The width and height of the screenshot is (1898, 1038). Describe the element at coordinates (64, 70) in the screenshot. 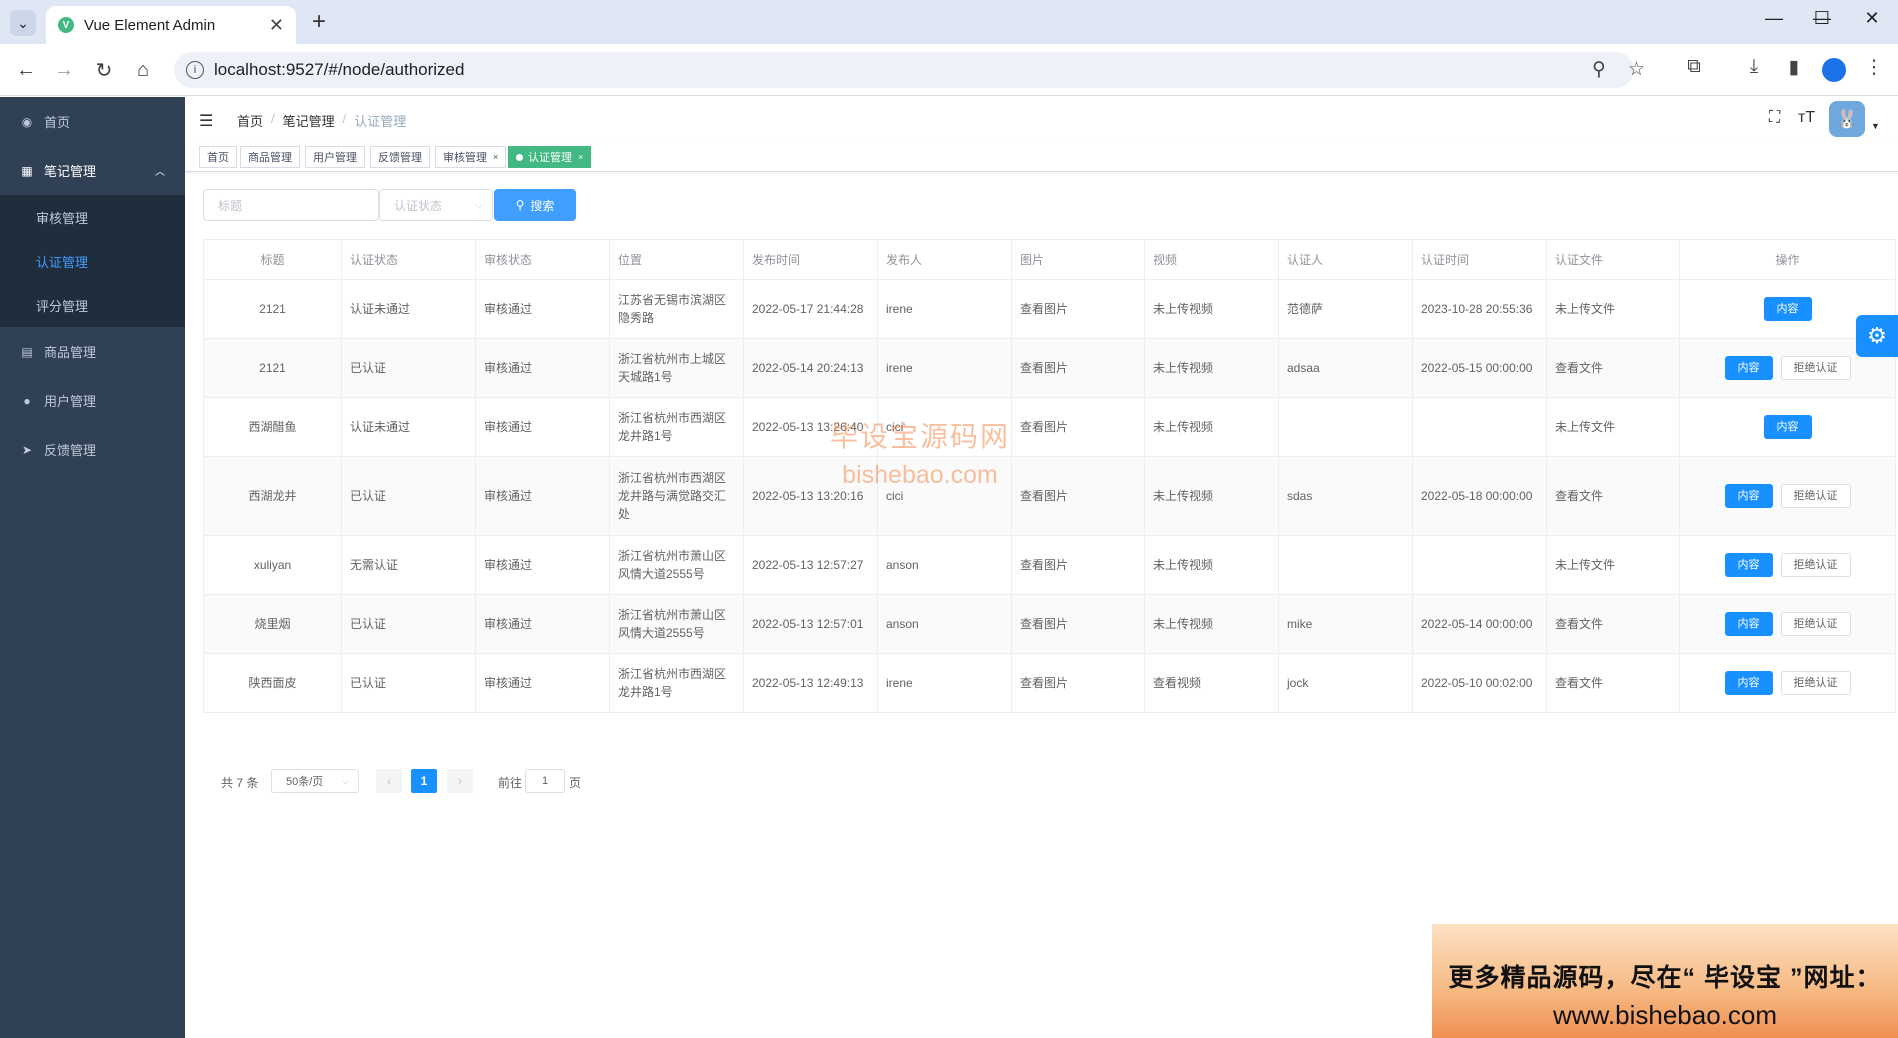

I see `forward-arrow-icon: →` at that location.